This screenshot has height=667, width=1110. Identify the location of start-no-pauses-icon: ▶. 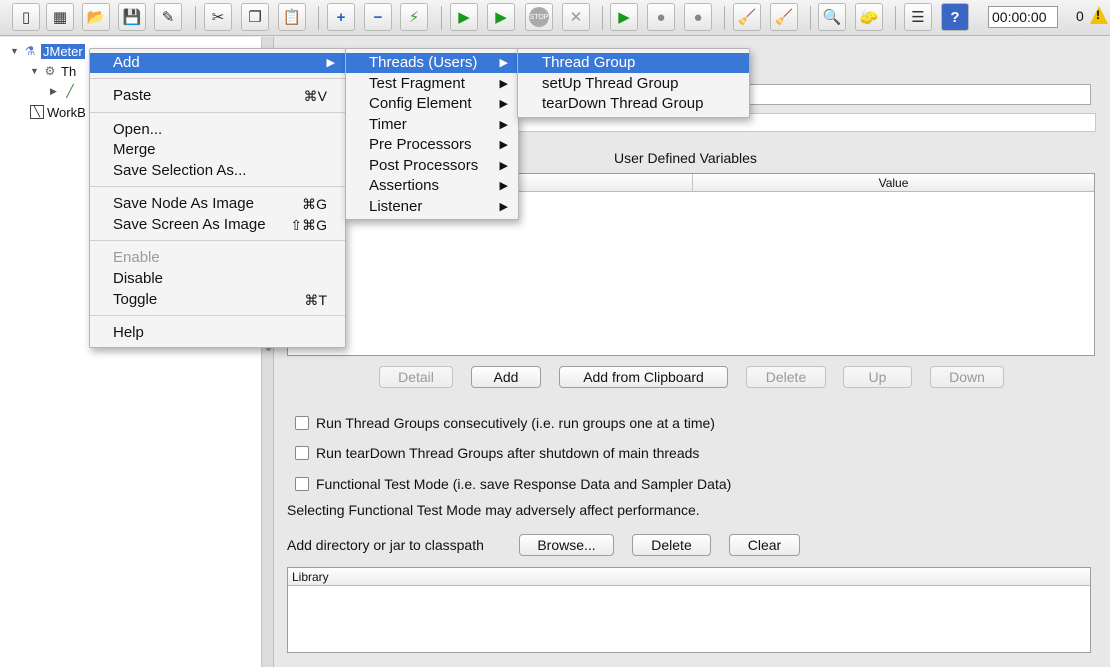
(501, 17).